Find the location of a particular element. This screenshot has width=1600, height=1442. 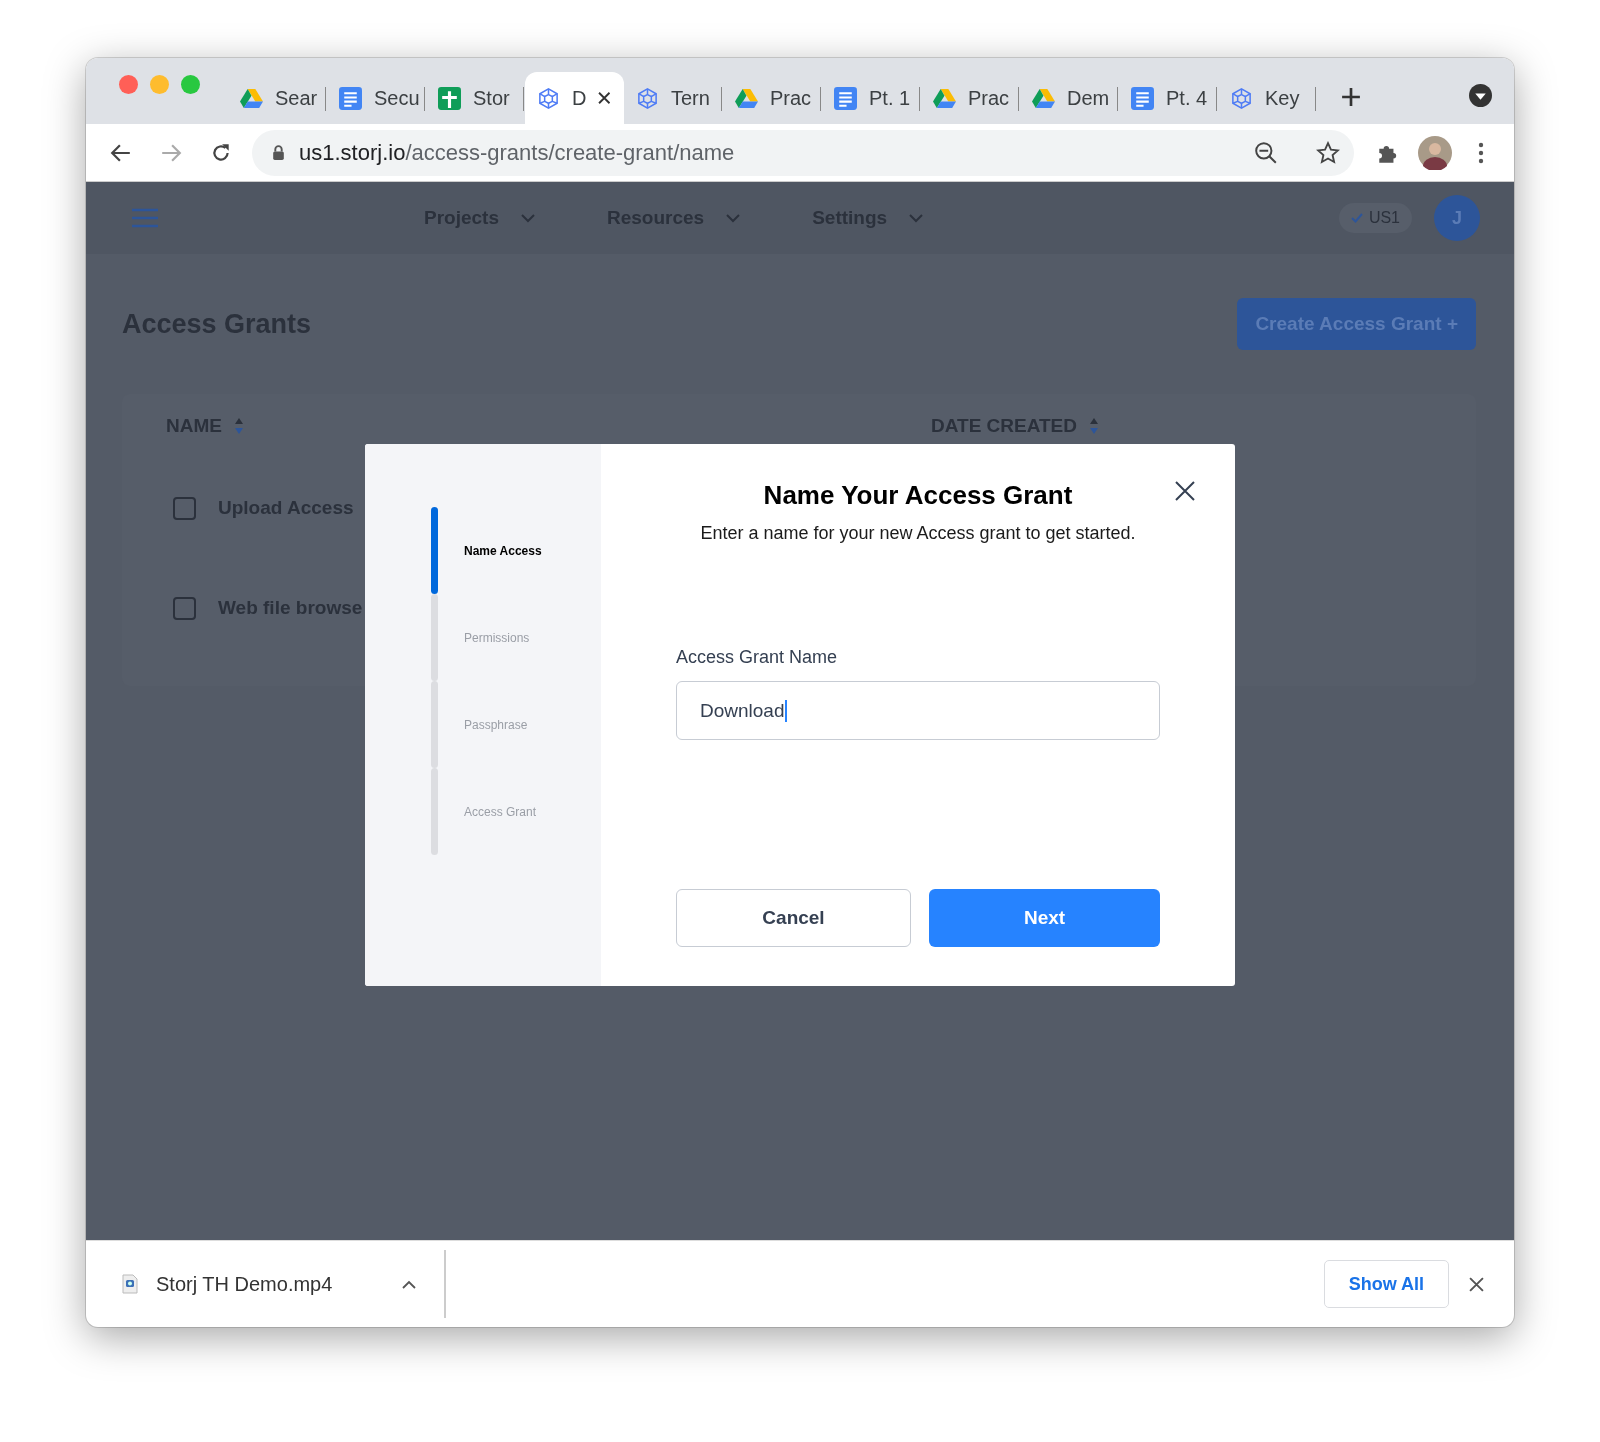

check-icon is located at coordinates (1356, 218).